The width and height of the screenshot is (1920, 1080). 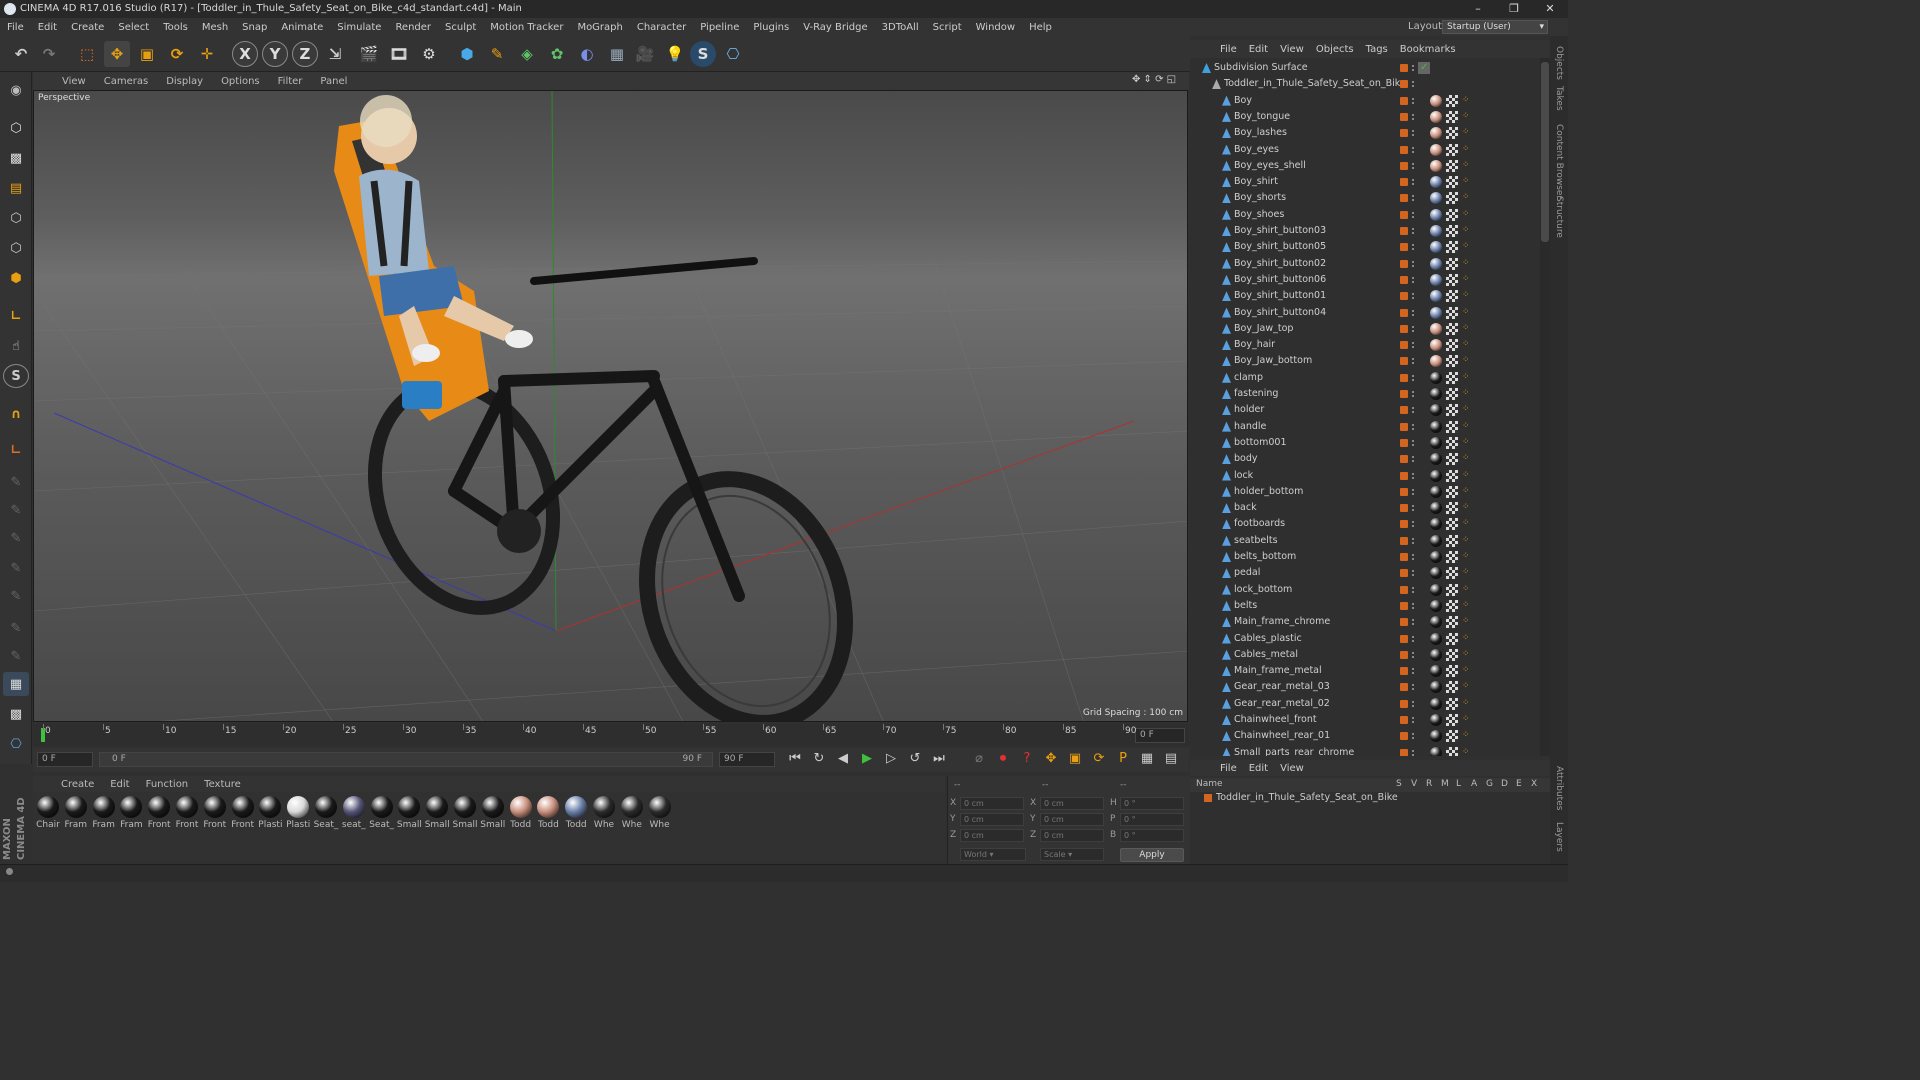 I want to click on side-tab-objects: Objects, so click(x=1559, y=63).